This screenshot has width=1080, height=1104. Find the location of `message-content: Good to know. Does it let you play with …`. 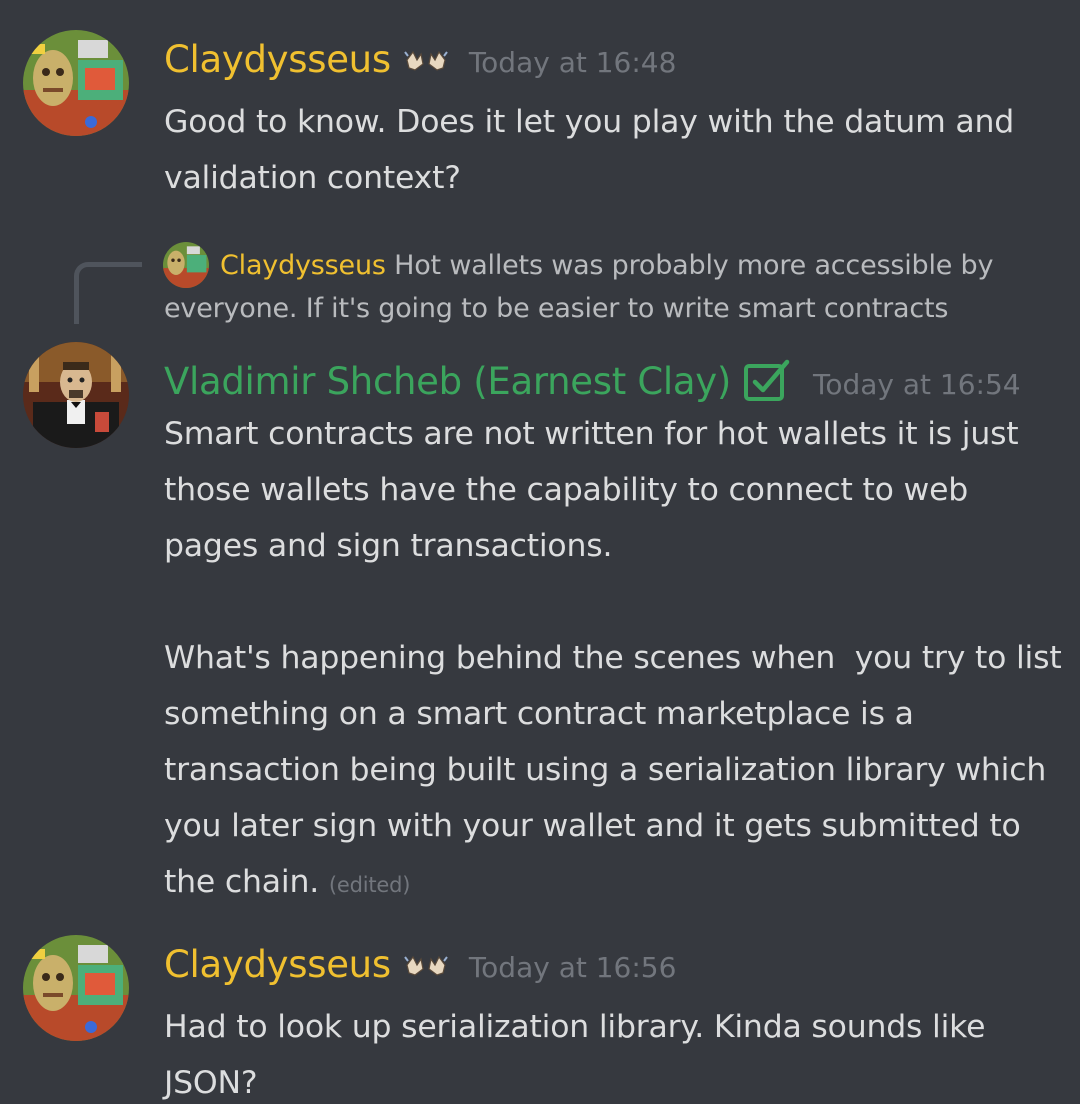

message-content: Good to know. Does it let you play with … is located at coordinates (594, 150).